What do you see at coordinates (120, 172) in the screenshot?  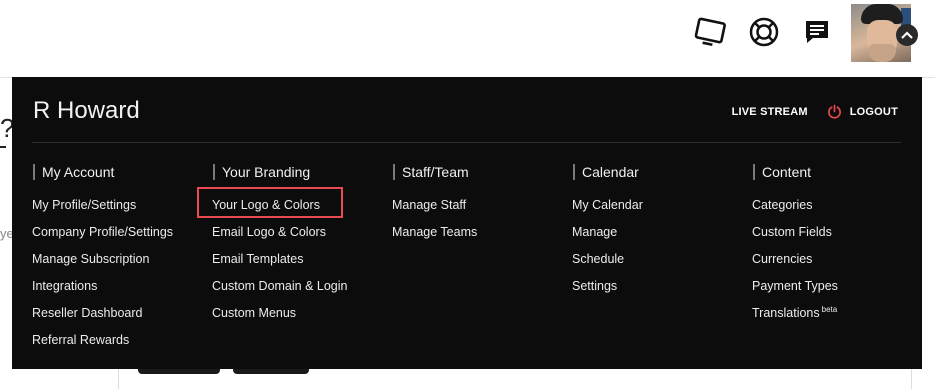 I see `column-heading: My Account` at bounding box center [120, 172].